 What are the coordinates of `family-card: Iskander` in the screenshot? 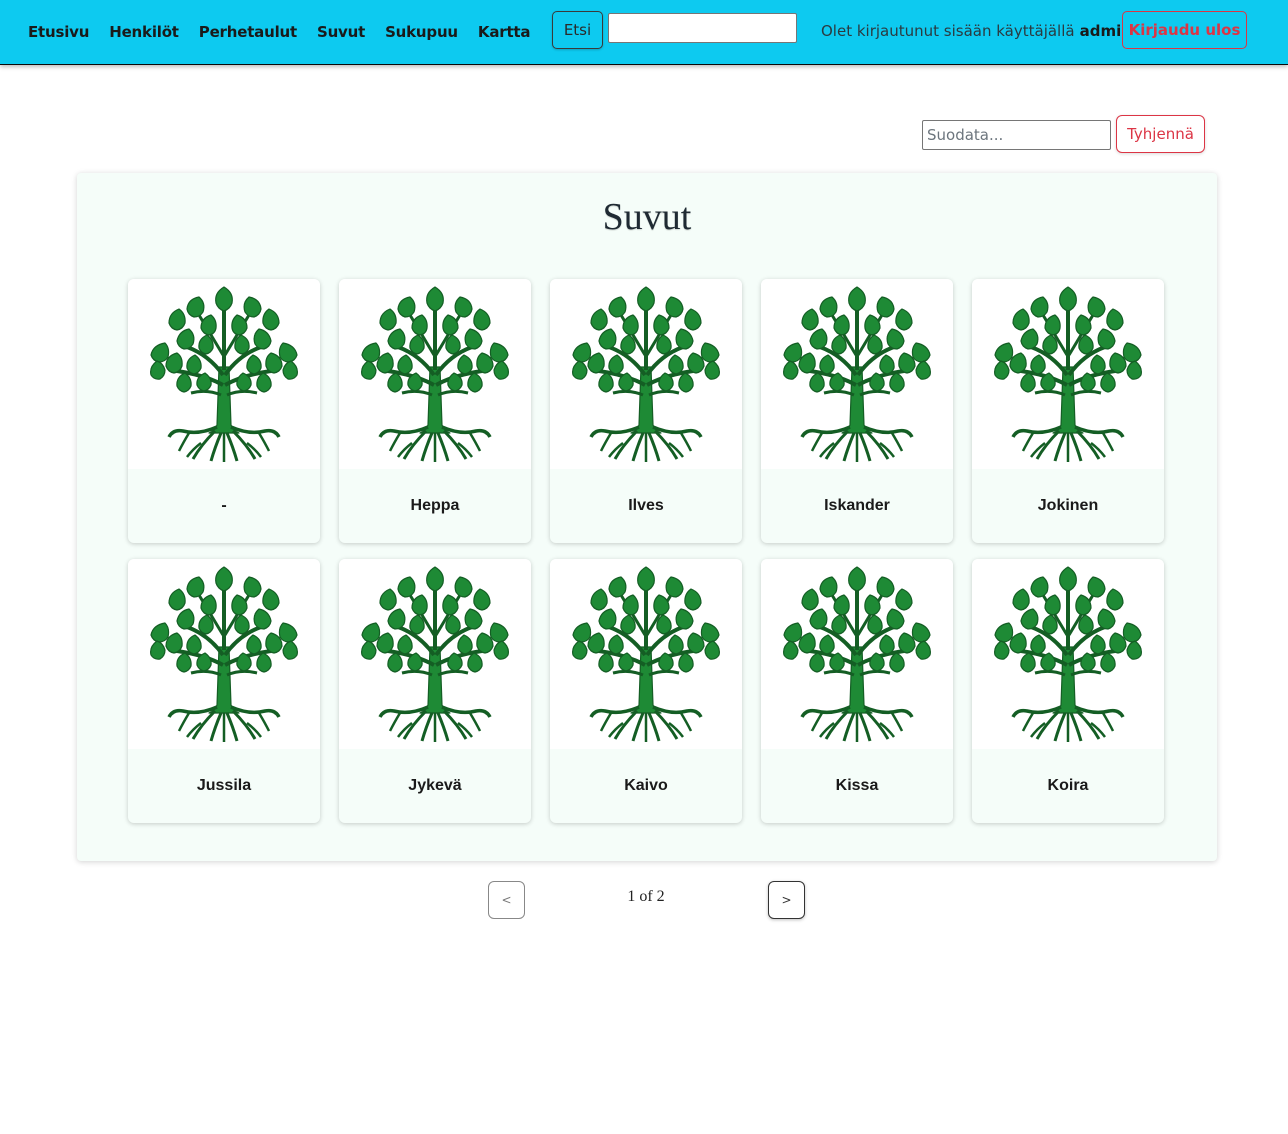 It's located at (857, 411).